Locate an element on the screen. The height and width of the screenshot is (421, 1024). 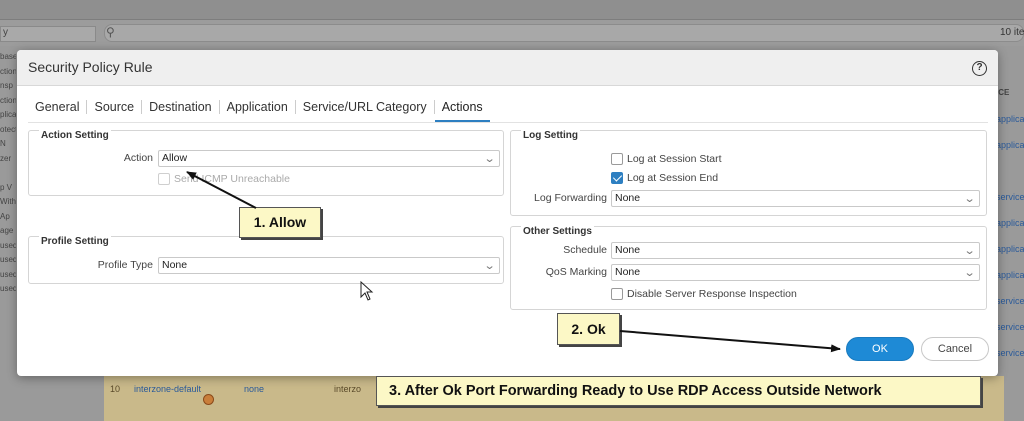
tab-actions: Actions is located at coordinates (462, 107).